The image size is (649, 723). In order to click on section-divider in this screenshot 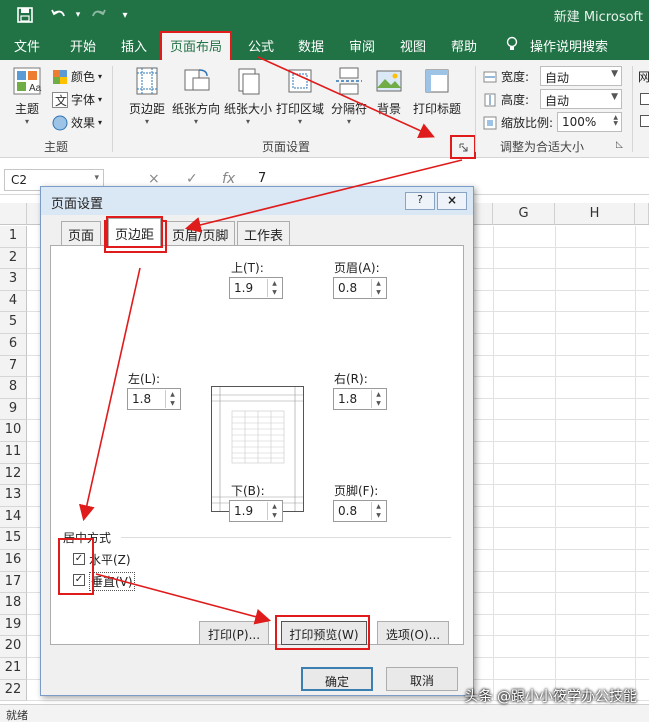, I will do `click(286, 537)`.